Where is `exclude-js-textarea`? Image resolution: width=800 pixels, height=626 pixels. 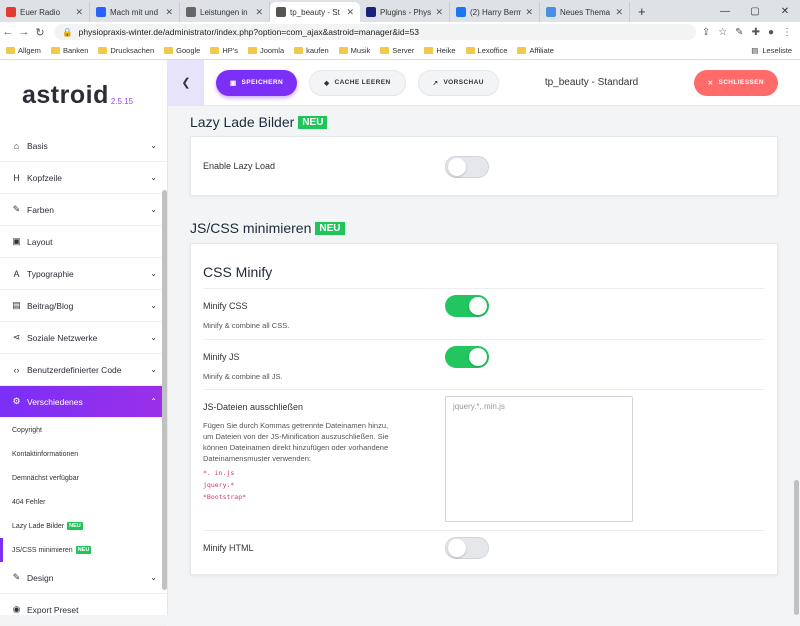 exclude-js-textarea is located at coordinates (539, 459).